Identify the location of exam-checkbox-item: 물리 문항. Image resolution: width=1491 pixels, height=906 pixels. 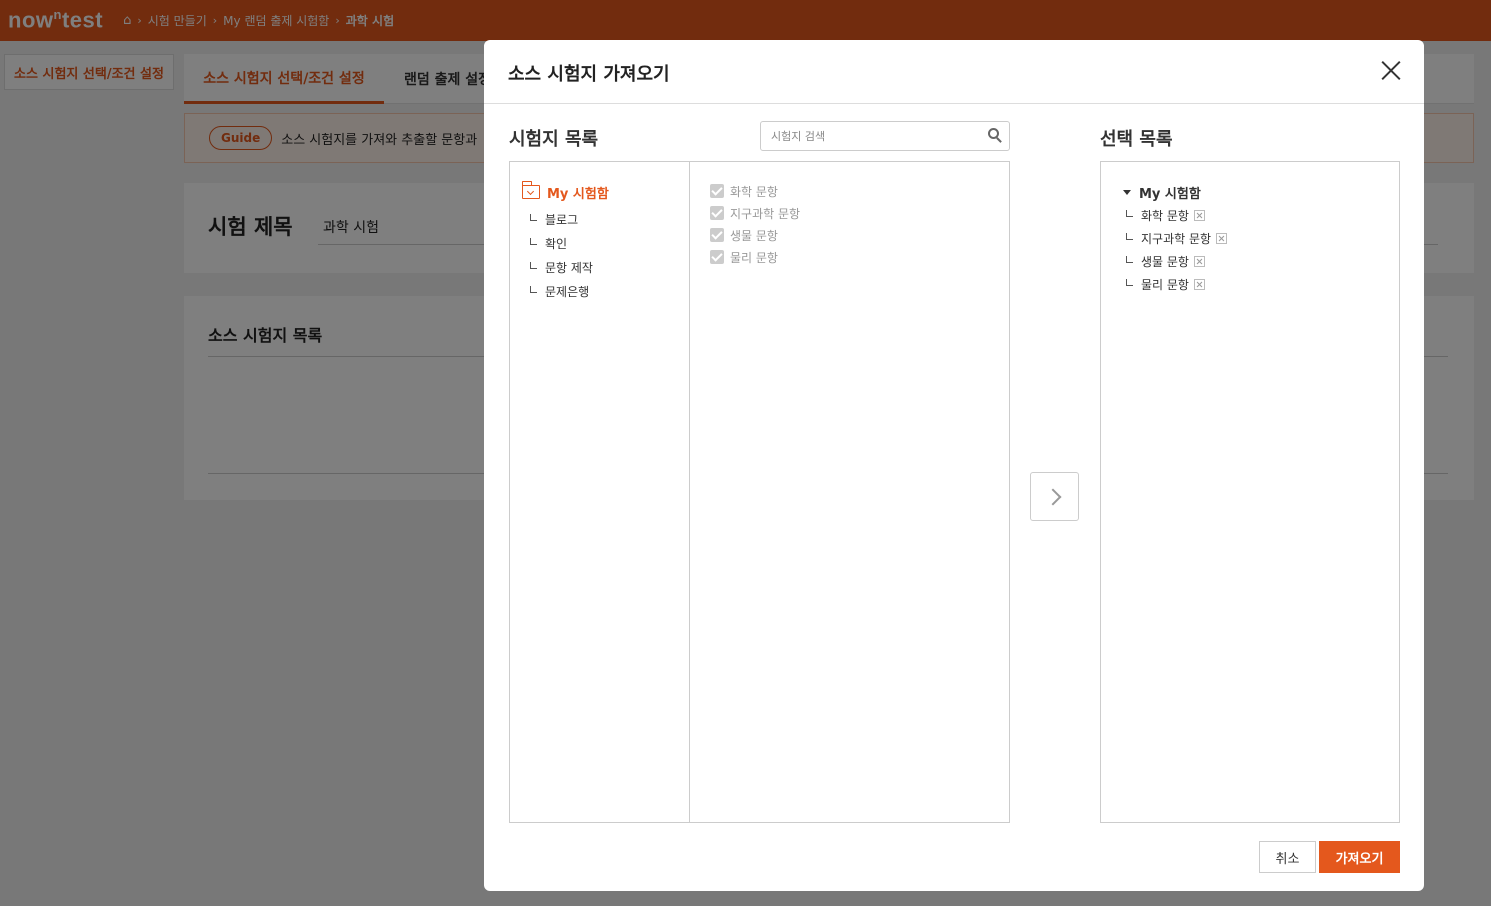
(755, 257).